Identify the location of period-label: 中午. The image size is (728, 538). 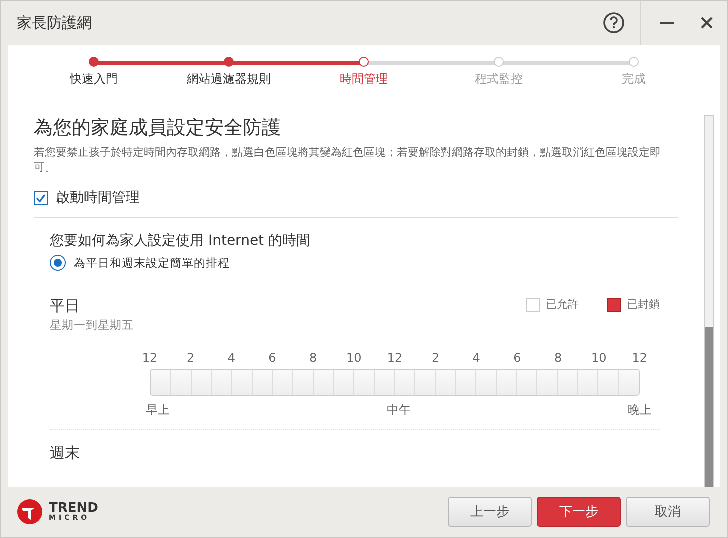
(399, 410).